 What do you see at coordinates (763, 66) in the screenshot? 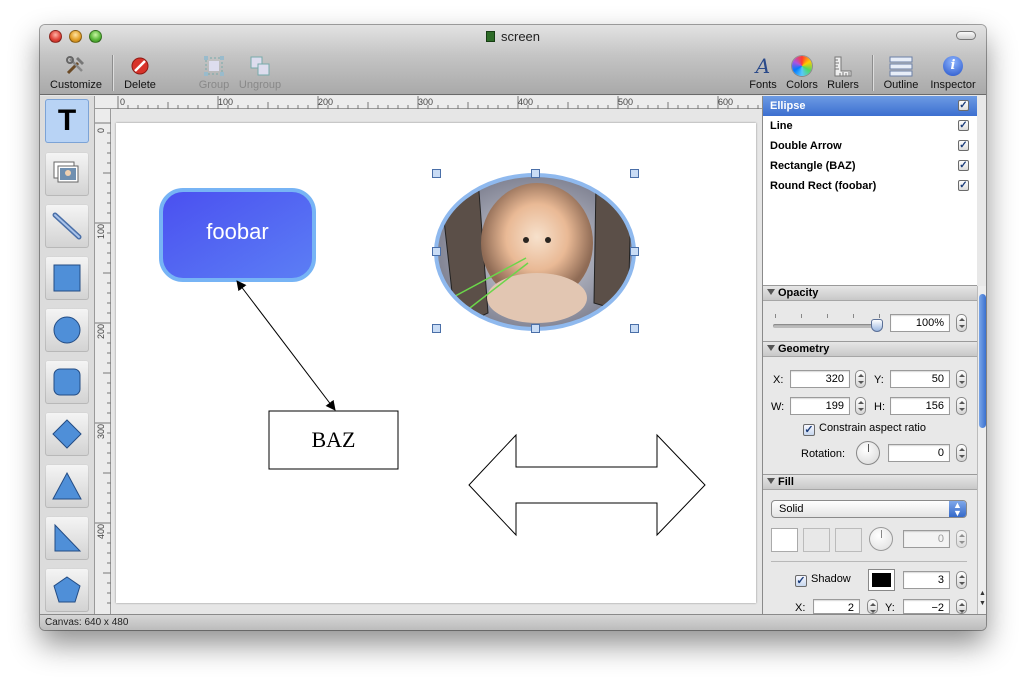
I see `fonts-icon: A` at bounding box center [763, 66].